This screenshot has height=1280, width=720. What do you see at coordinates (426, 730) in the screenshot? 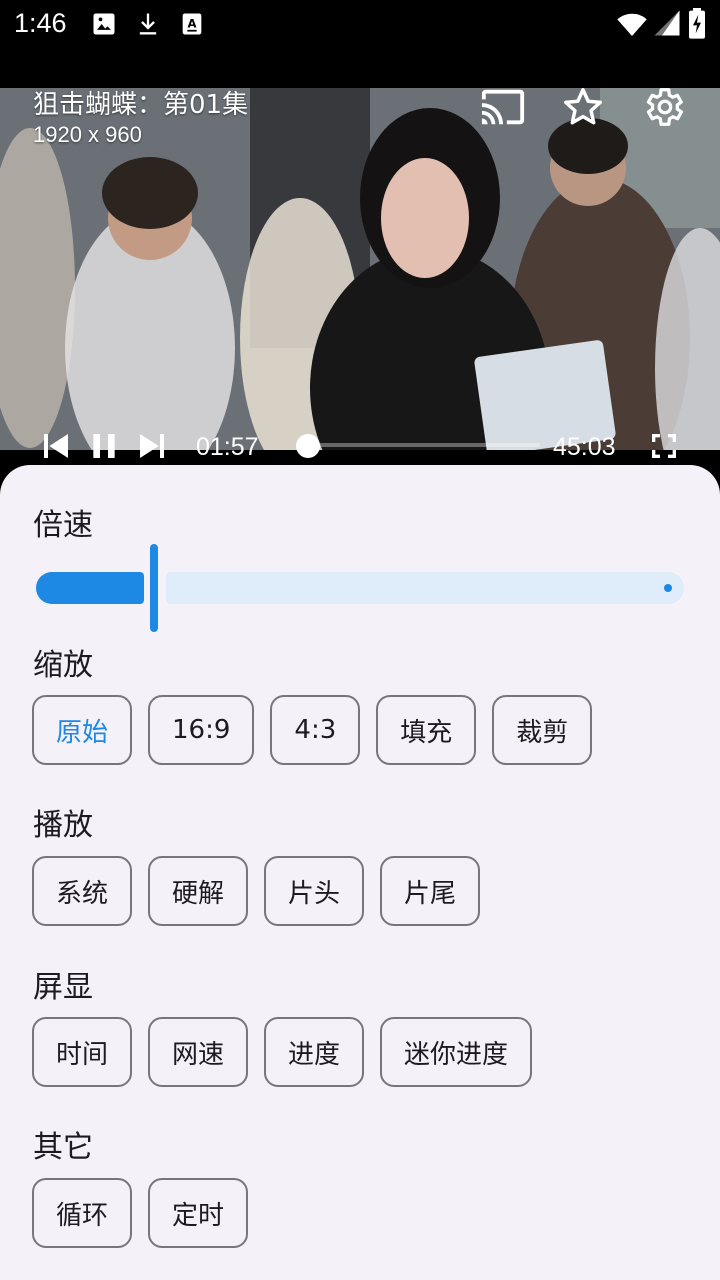
I see `zoom-option-fill: 填充` at bounding box center [426, 730].